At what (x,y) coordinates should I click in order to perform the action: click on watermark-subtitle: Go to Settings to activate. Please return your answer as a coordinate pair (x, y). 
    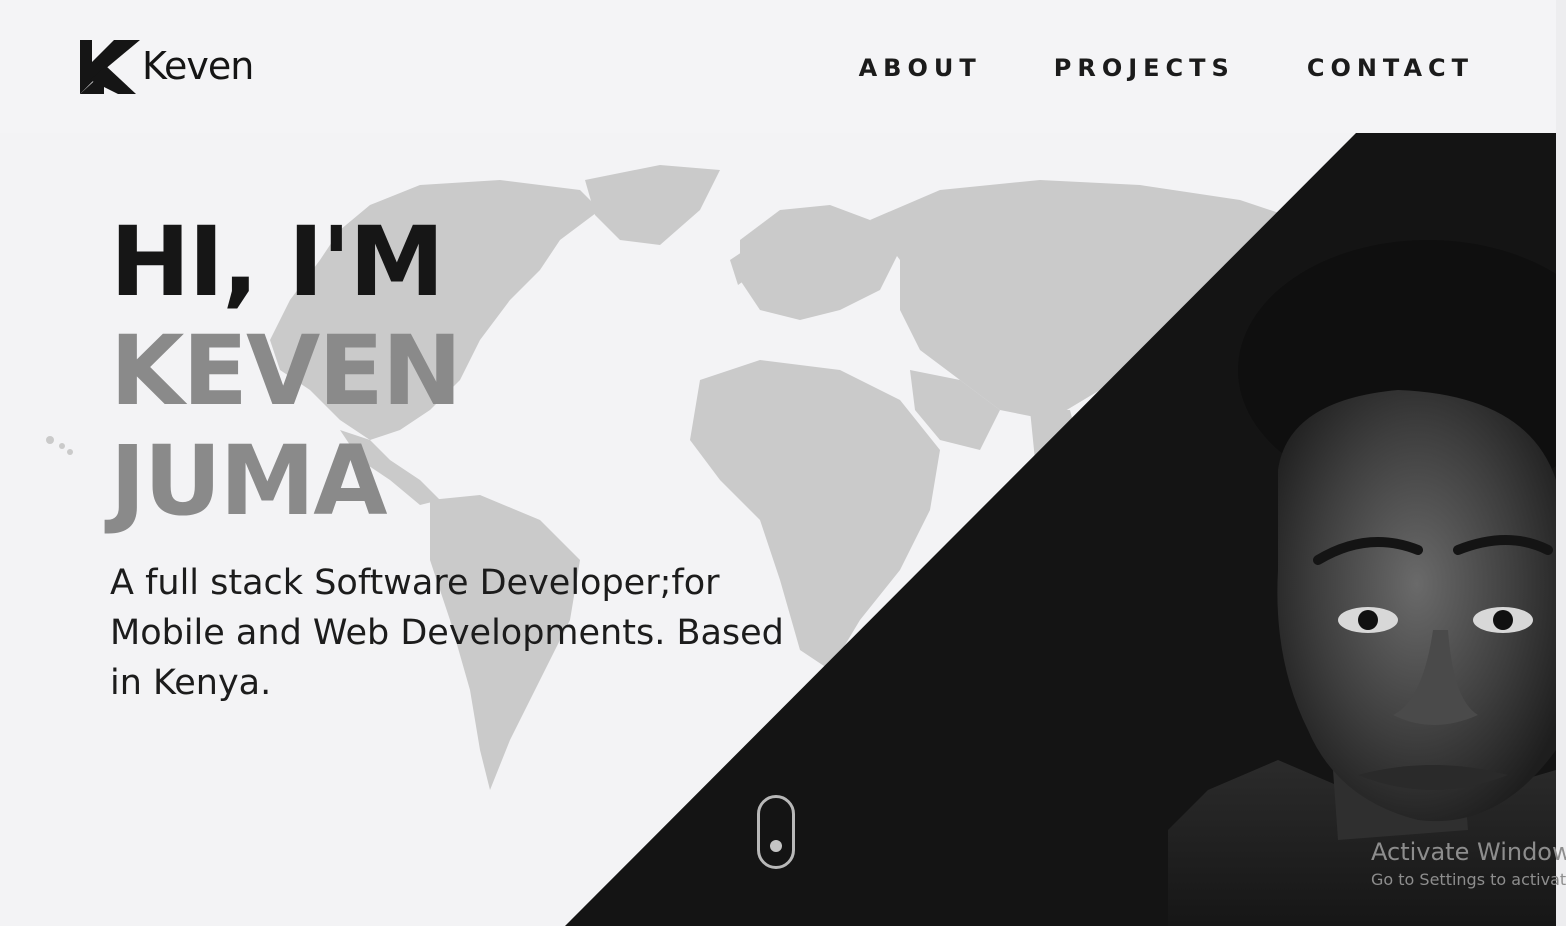
    Looking at the image, I should click on (1468, 879).